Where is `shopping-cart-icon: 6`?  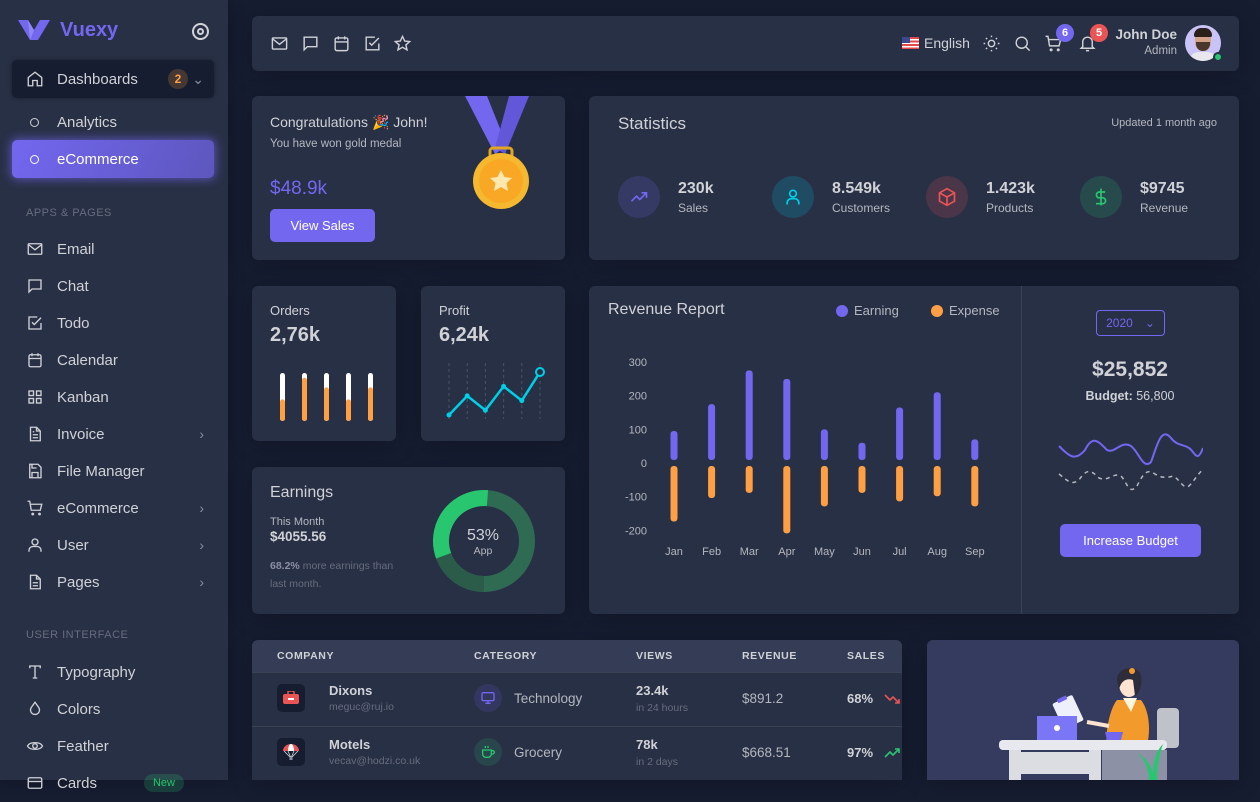
shopping-cart-icon: 6 is located at coordinates (1059, 39).